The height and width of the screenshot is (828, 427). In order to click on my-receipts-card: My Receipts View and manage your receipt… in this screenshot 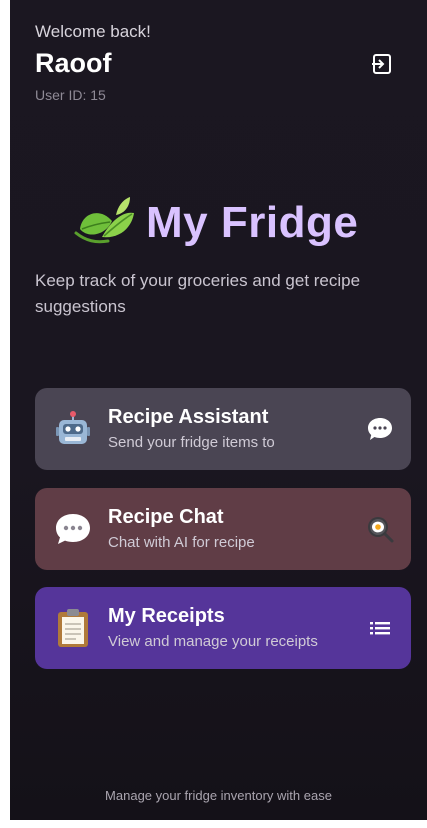, I will do `click(223, 628)`.